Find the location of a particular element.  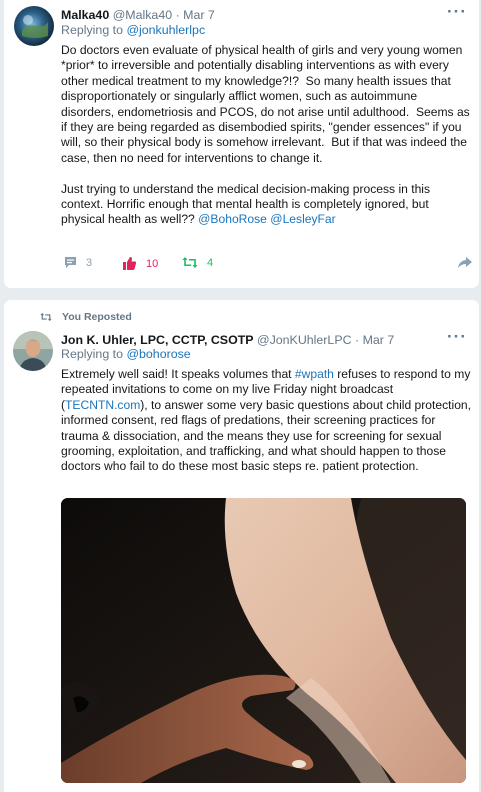

repost-indicator: You Reposted is located at coordinates (86, 317).